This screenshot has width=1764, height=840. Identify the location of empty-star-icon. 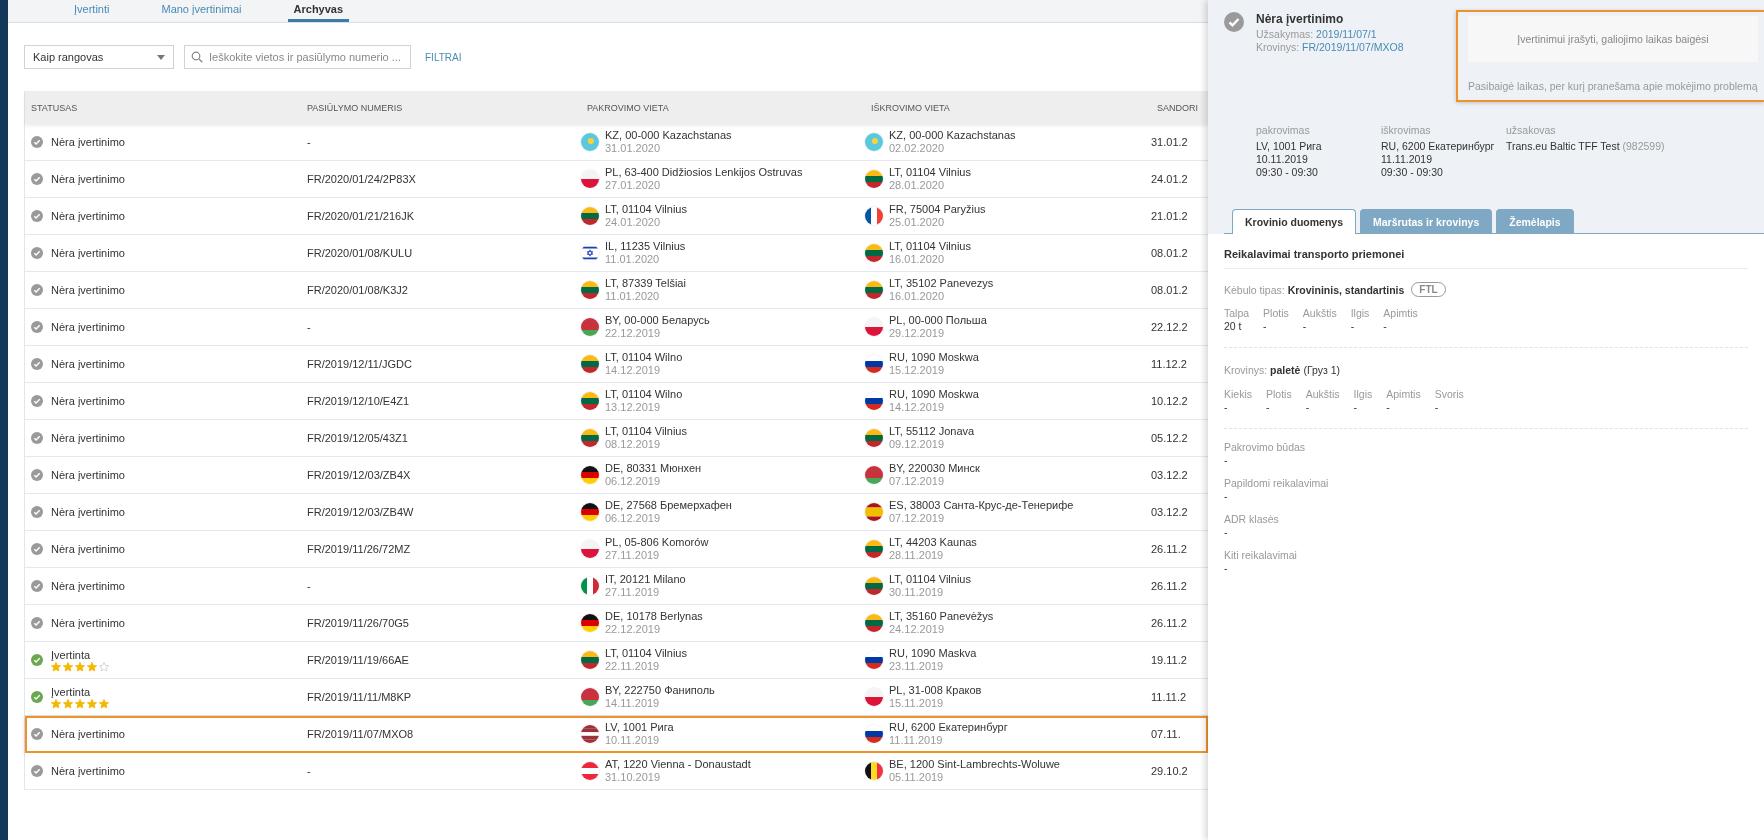
(104, 666).